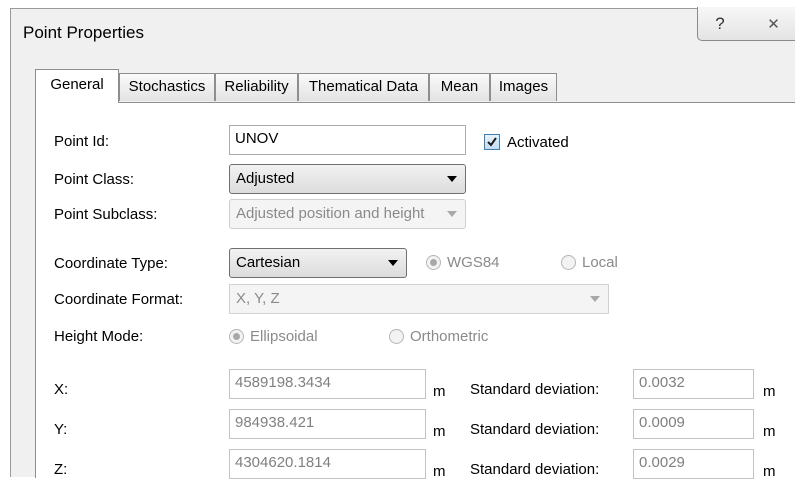 This screenshot has width=795, height=480. I want to click on x-sd-label: Standard deviation:, so click(535, 389).